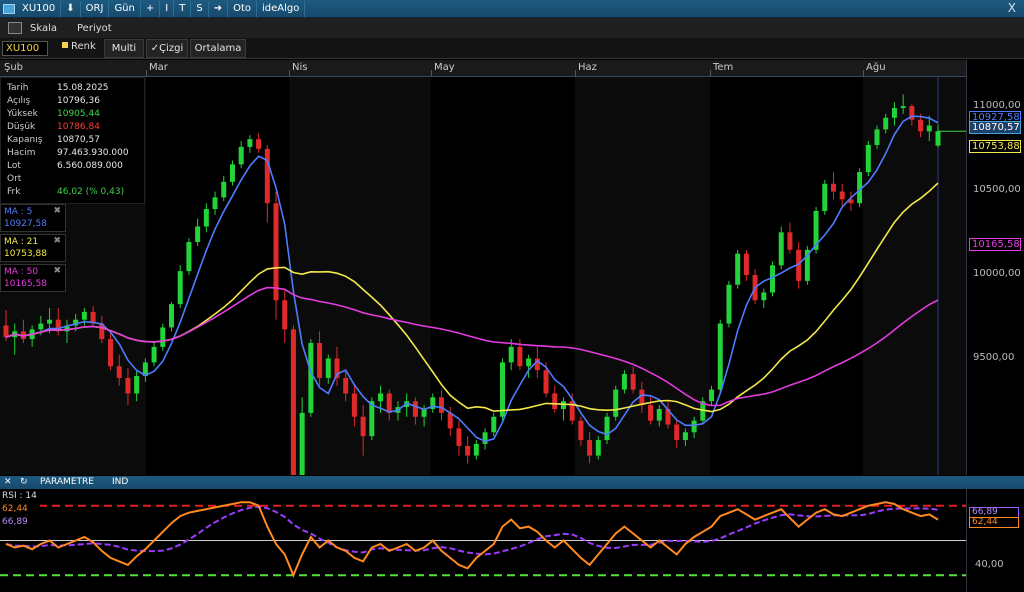  I want to click on refresh-icon: ↻, so click(24, 482).